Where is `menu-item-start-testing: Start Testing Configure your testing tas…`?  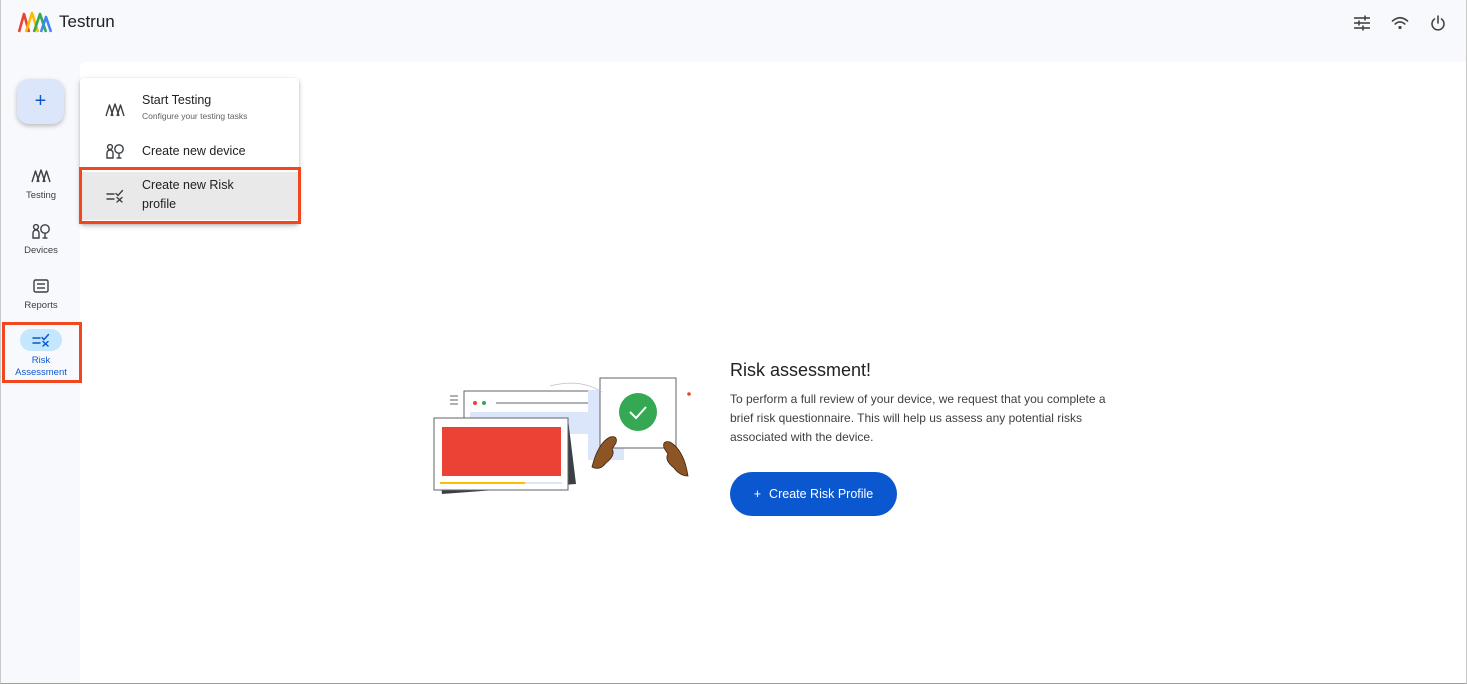 menu-item-start-testing: Start Testing Configure your testing tas… is located at coordinates (189, 107).